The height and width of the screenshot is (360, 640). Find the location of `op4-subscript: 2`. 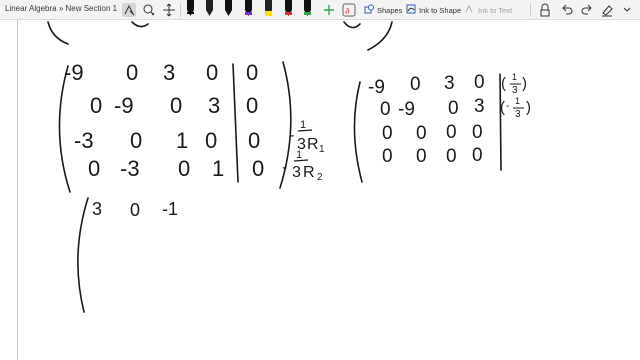

op4-subscript: 2 is located at coordinates (320, 177).